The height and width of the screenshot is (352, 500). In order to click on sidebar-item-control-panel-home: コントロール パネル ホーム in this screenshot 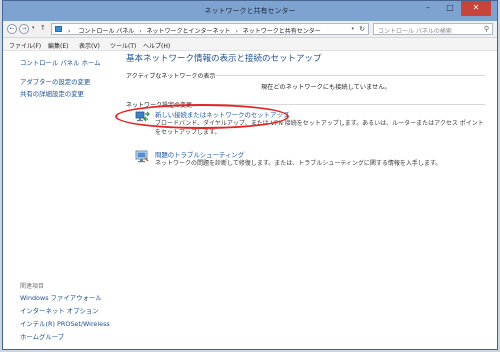, I will do `click(60, 62)`.